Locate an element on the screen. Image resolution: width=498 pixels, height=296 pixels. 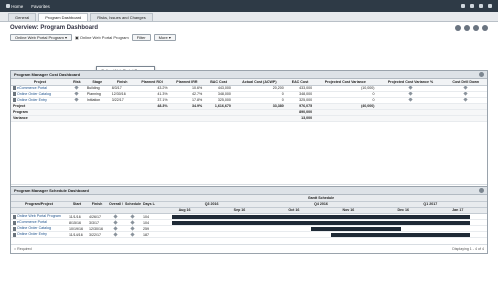
home-link: Home is located at coordinates (14, 6).